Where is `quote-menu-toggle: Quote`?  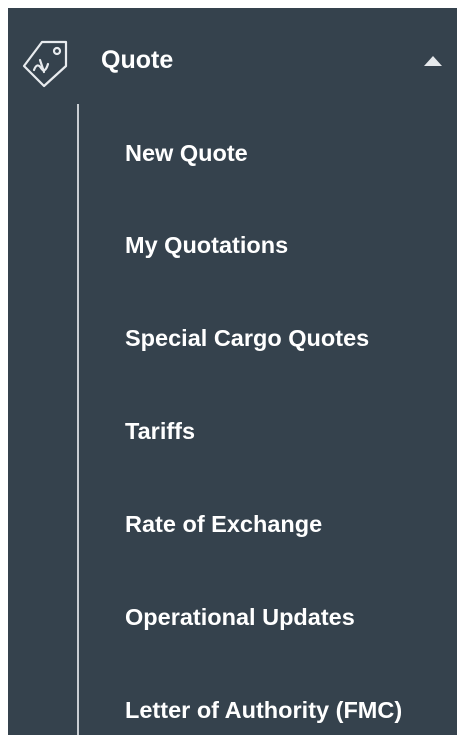 quote-menu-toggle: Quote is located at coordinates (232, 60).